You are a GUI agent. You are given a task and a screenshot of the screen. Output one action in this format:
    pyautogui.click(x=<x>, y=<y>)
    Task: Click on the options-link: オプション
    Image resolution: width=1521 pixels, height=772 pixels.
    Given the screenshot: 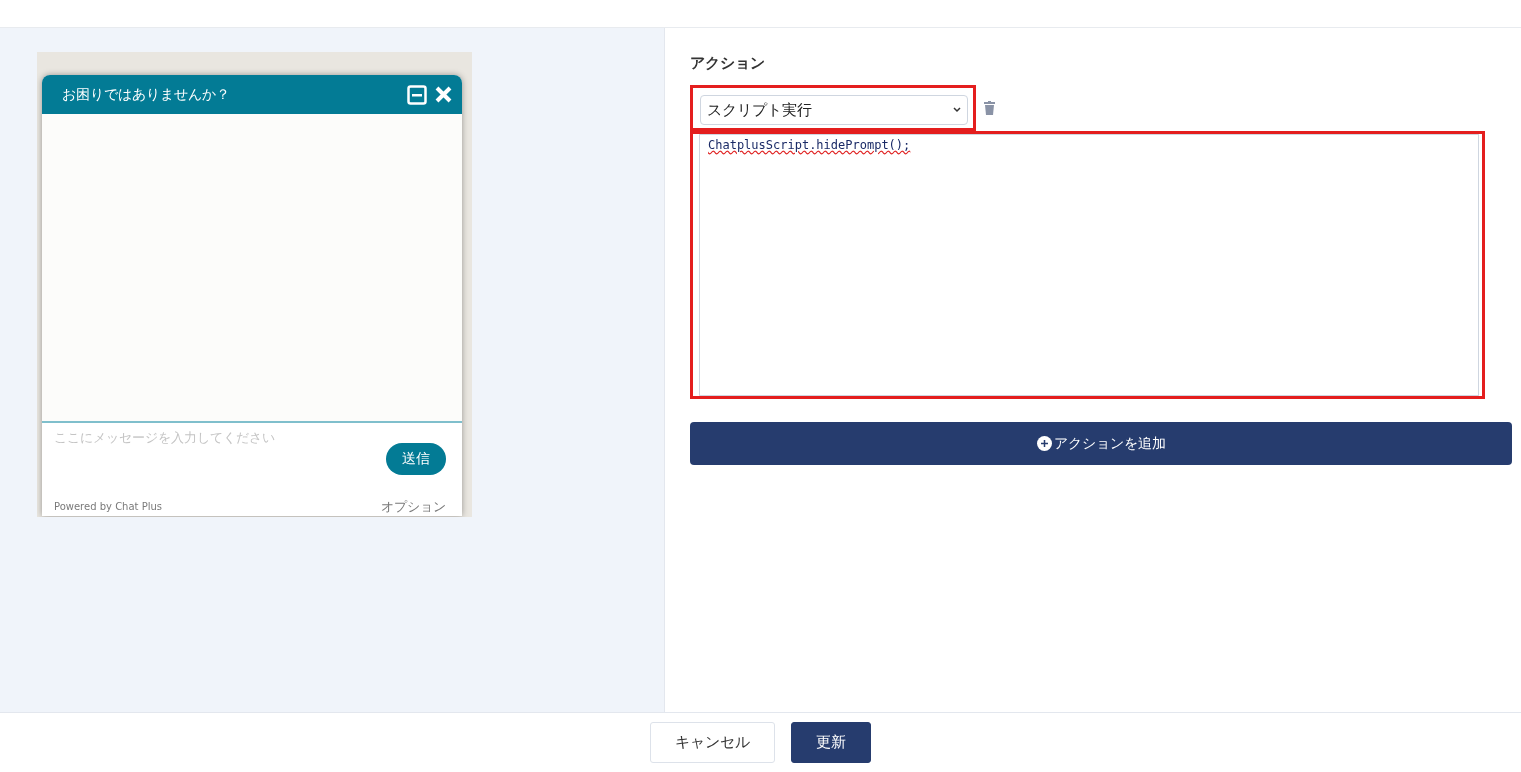 What is the action you would take?
    pyautogui.click(x=413, y=506)
    